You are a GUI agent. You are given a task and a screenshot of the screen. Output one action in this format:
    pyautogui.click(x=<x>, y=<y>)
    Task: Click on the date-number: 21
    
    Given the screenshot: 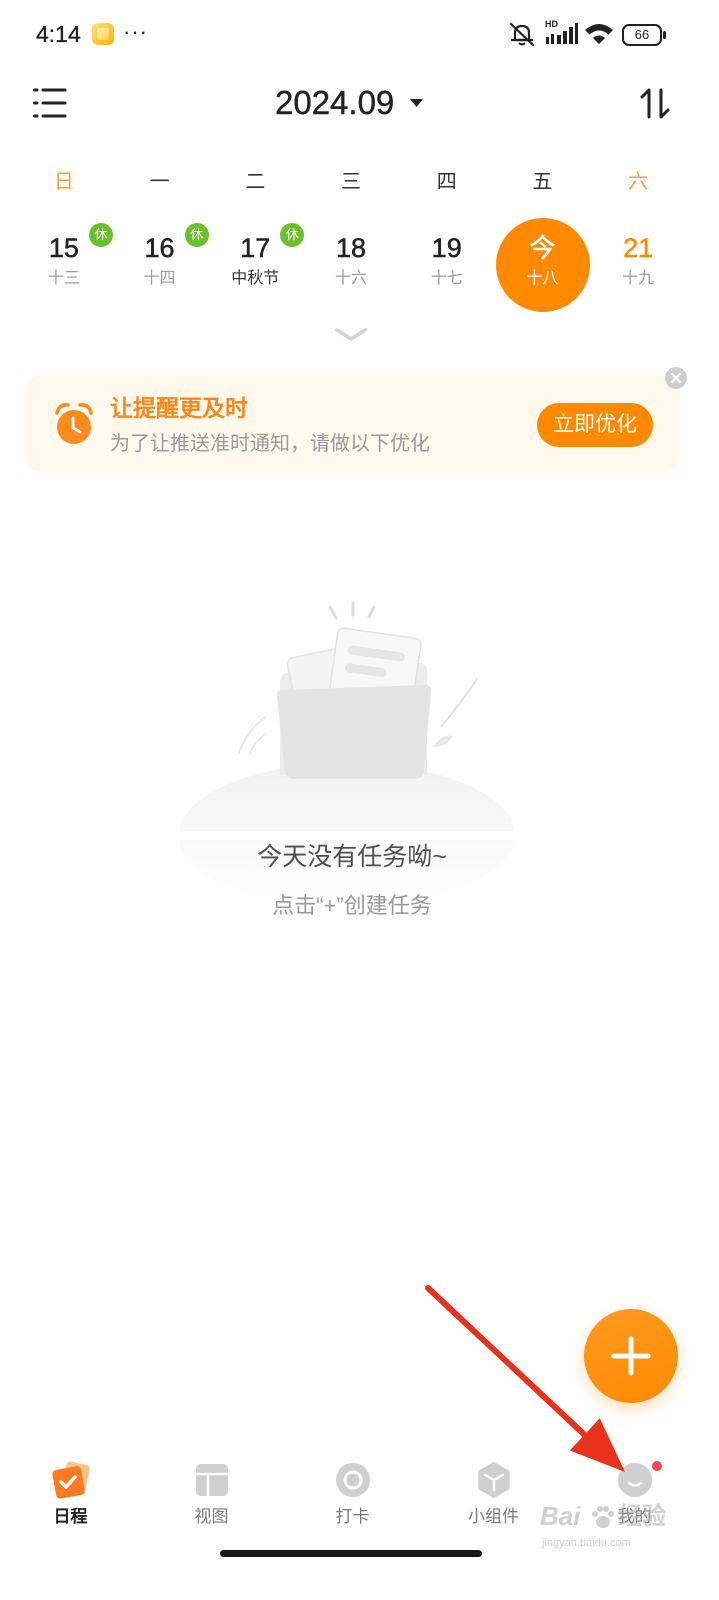 What is the action you would take?
    pyautogui.click(x=638, y=248)
    